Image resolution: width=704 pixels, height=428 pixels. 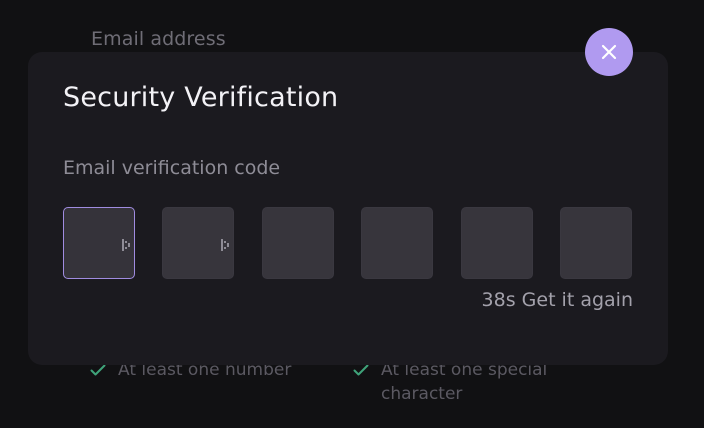 What do you see at coordinates (498, 300) in the screenshot?
I see `resend-timer: 38s` at bounding box center [498, 300].